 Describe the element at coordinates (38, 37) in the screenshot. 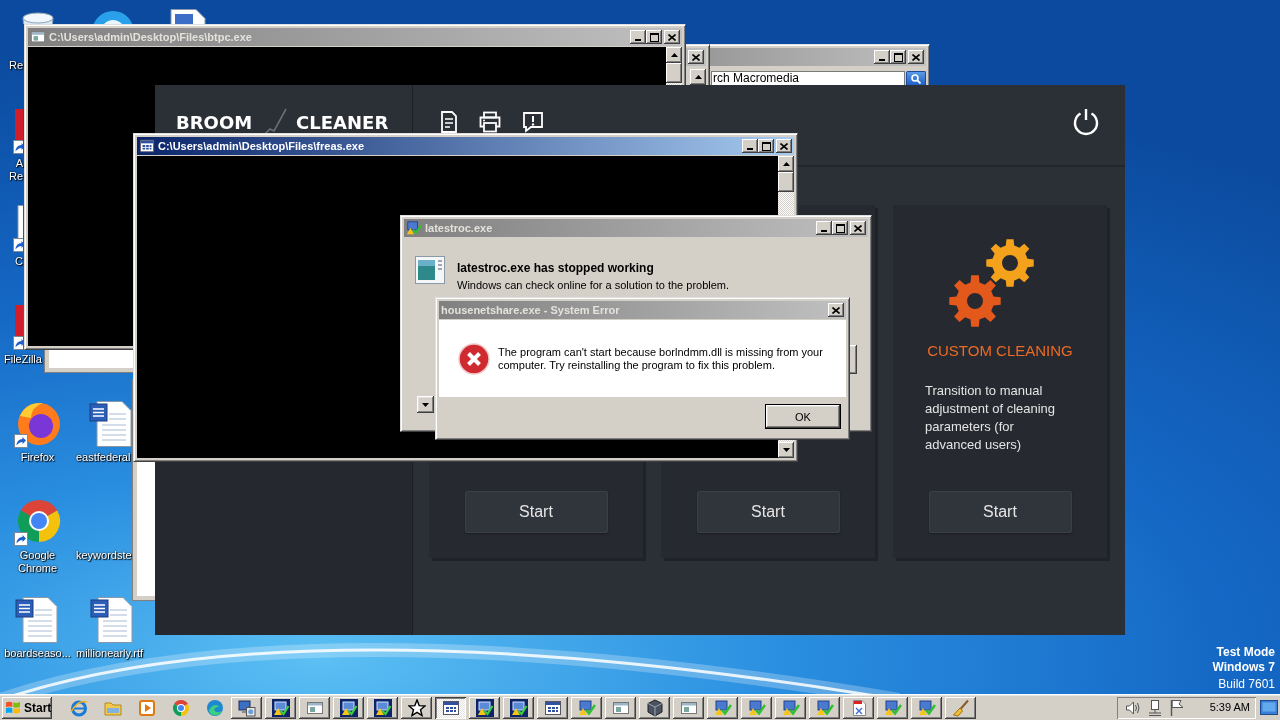

I see `window-icon` at that location.